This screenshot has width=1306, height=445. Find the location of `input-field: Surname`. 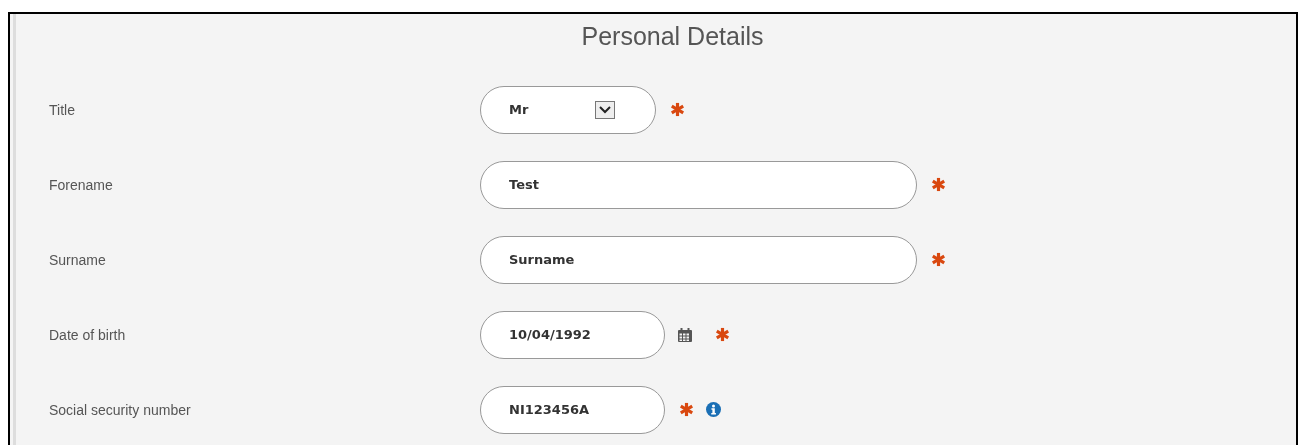

input-field: Surname is located at coordinates (698, 259).